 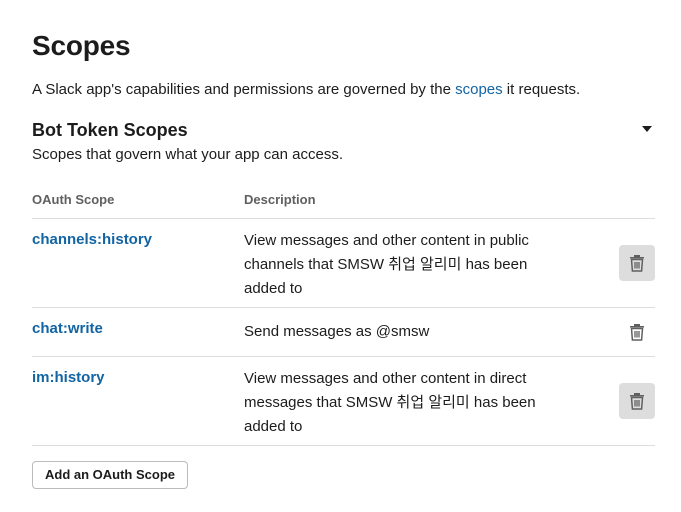 I want to click on caret-down-icon, so click(x=647, y=129).